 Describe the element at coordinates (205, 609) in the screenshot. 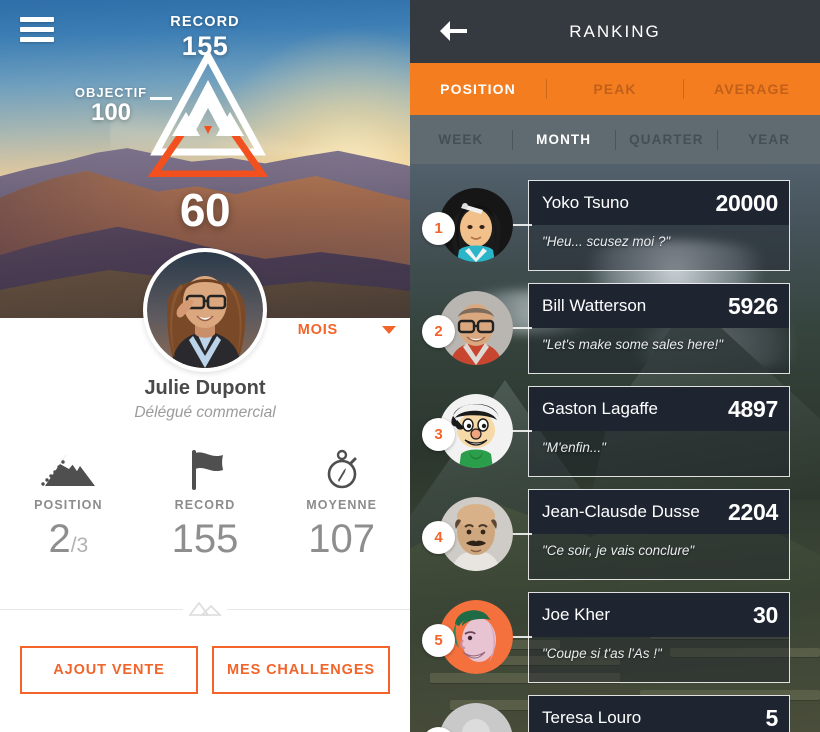

I see `mountain-divider-icon` at that location.